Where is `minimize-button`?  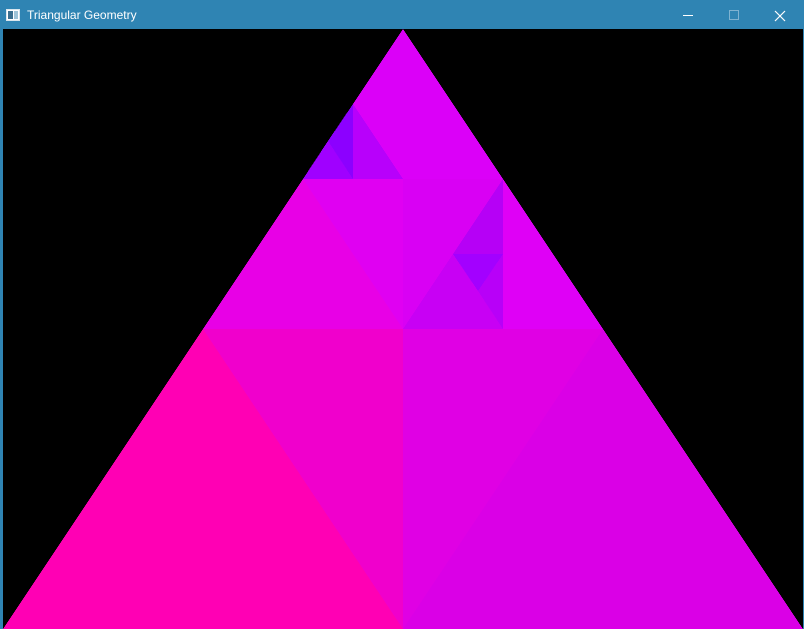 minimize-button is located at coordinates (688, 15).